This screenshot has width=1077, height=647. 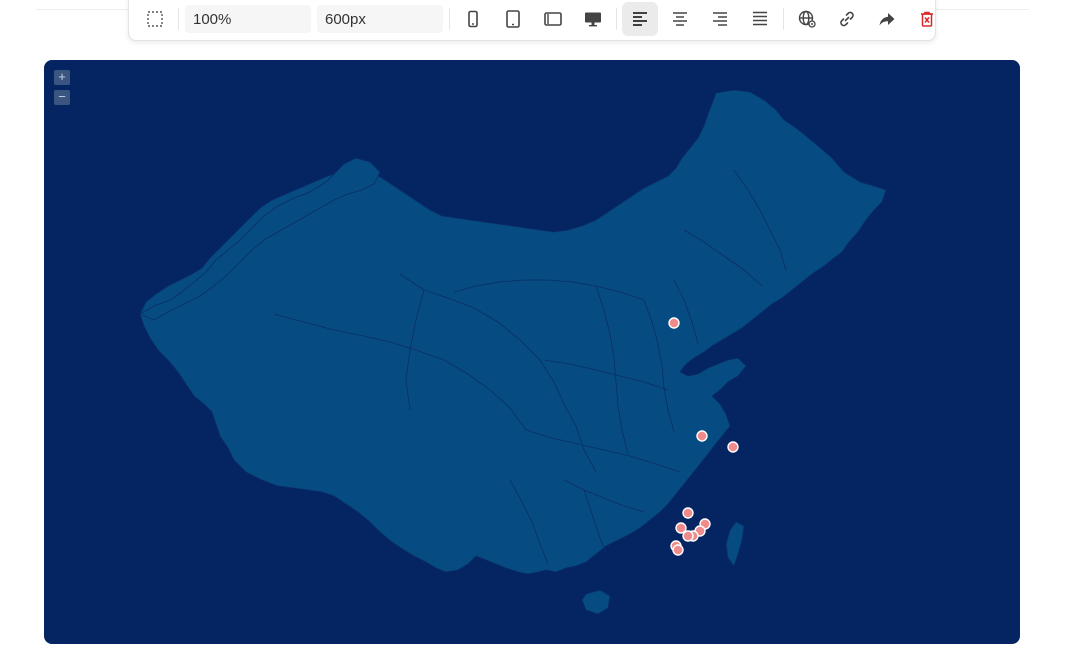 I want to click on align-justify-icon, so click(x=760, y=18).